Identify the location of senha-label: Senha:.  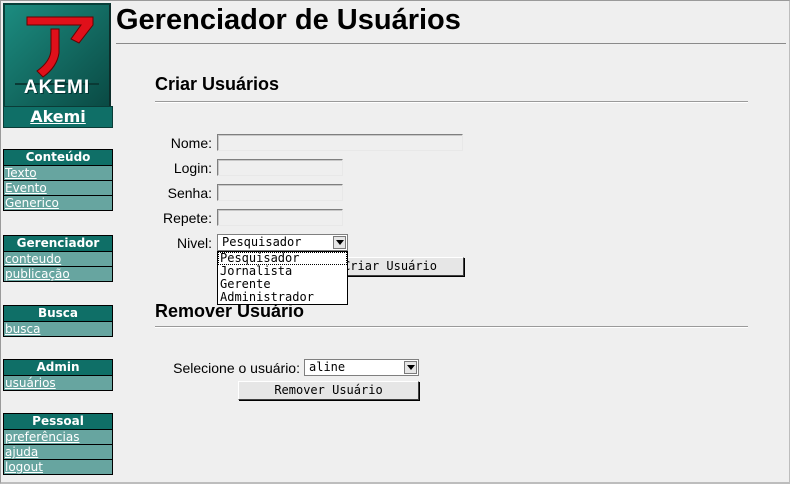
(189, 193).